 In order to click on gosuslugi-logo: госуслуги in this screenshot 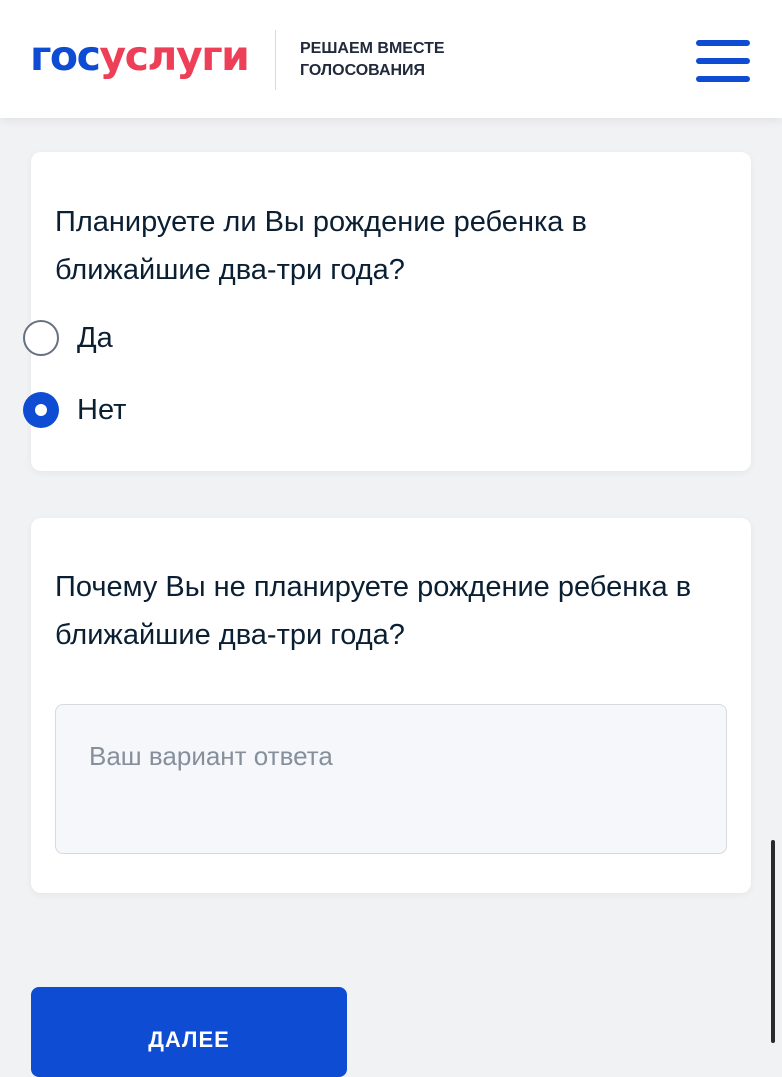, I will do `click(140, 56)`.